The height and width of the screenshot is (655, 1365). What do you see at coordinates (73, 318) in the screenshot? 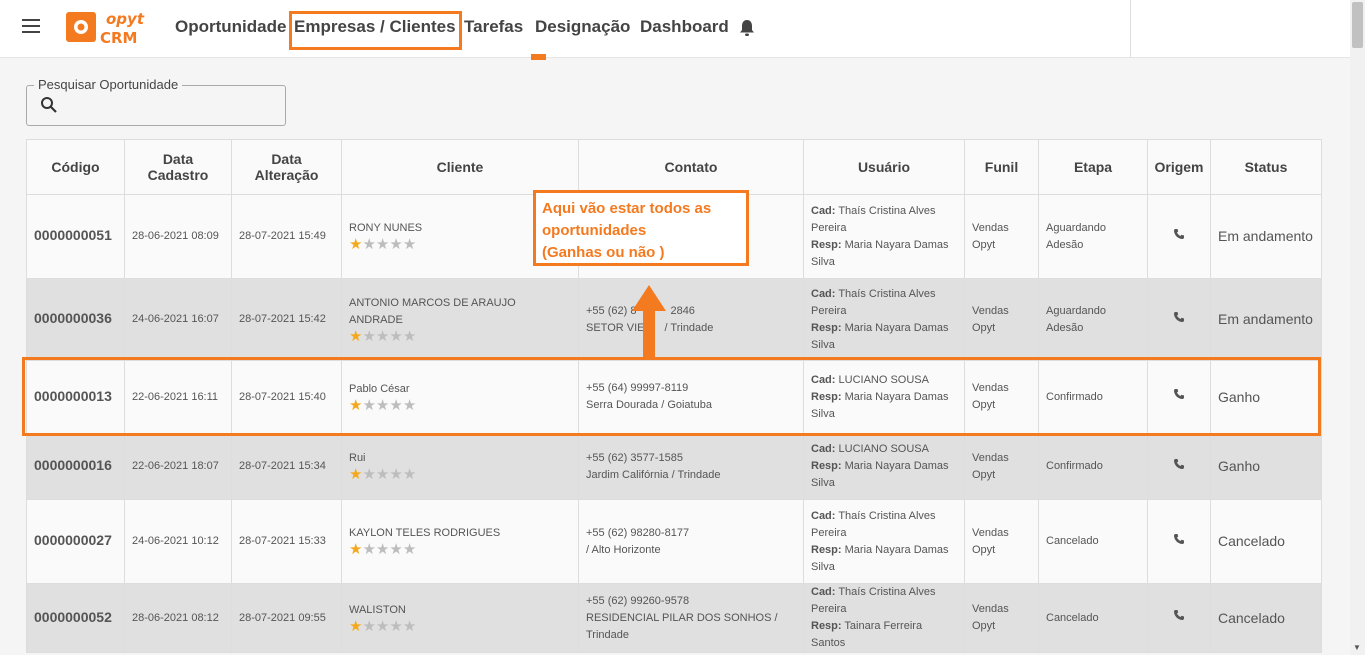
I see `codigo-value: 0000000036` at bounding box center [73, 318].